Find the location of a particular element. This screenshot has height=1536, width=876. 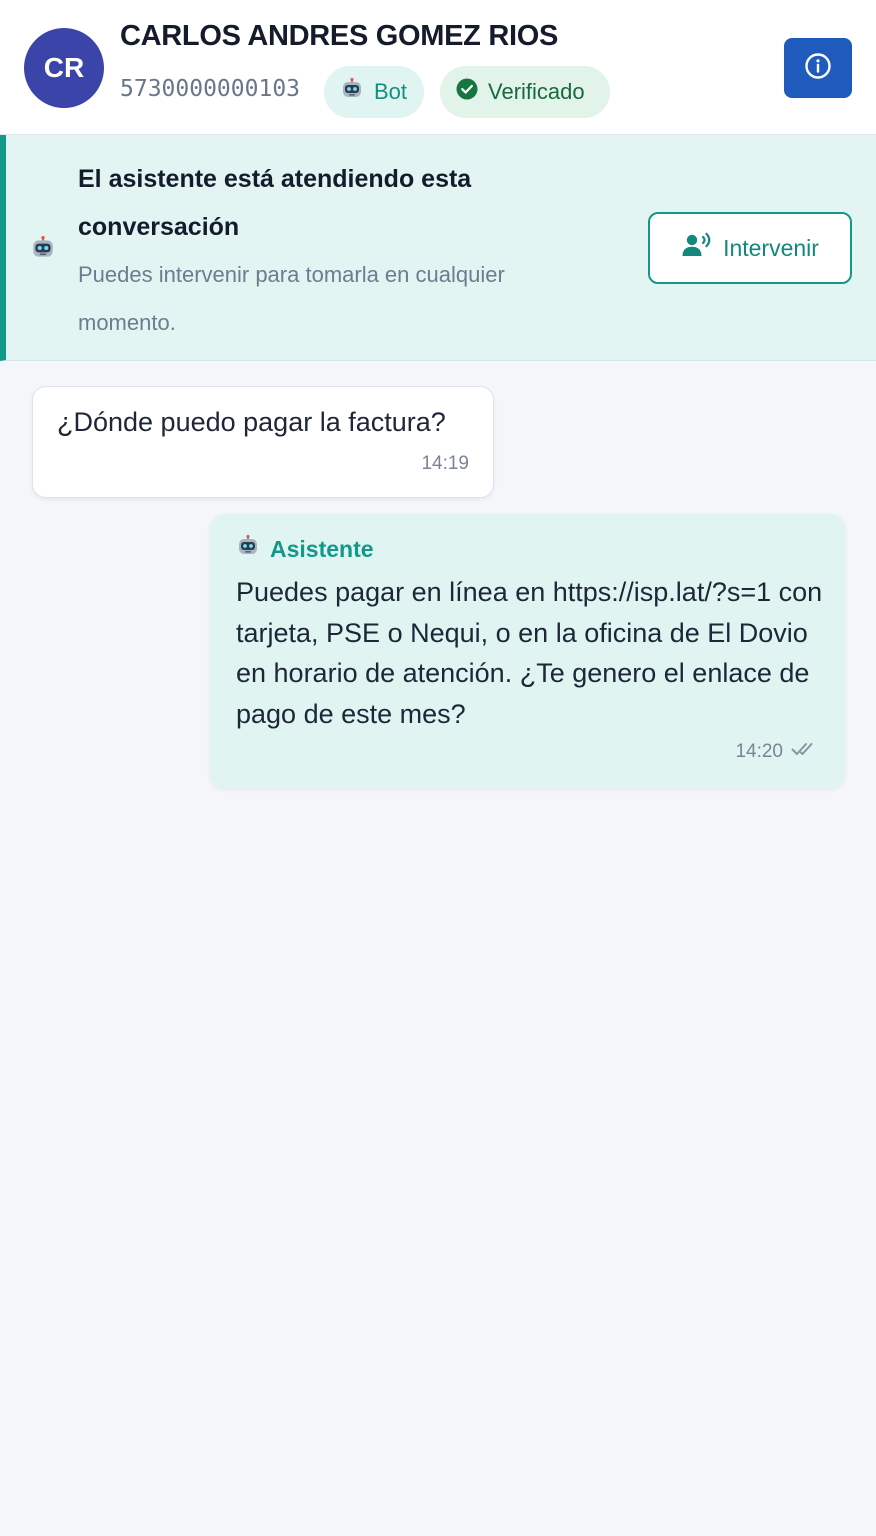

message-meta: 14:20 is located at coordinates (778, 752).